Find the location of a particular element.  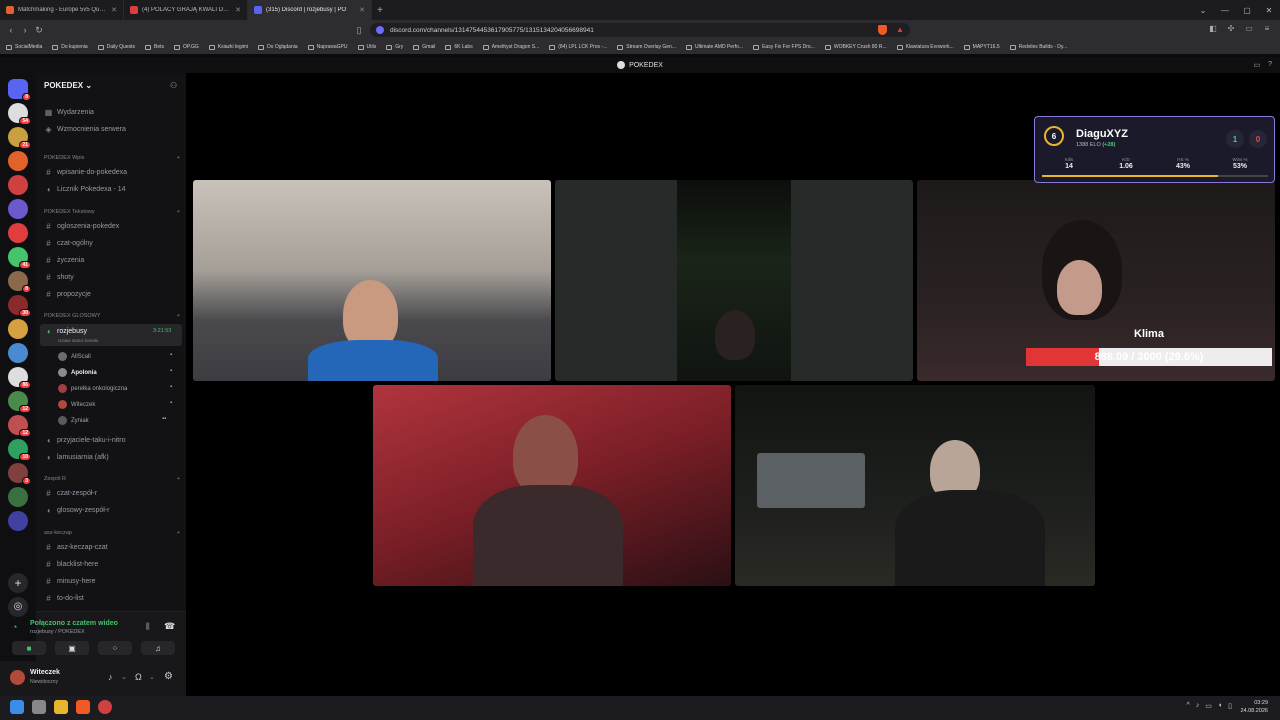

text-channel: # życzenia is located at coordinates (112, 260).